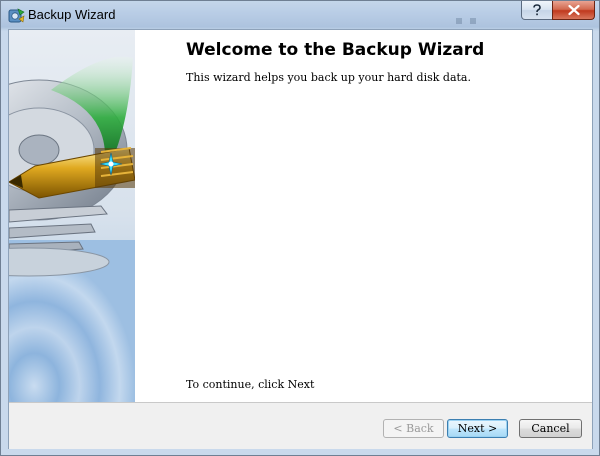 The height and width of the screenshot is (456, 600). Describe the element at coordinates (300, 425) in the screenshot. I see `wizard-button-bar: < Back Next > Cancel` at that location.